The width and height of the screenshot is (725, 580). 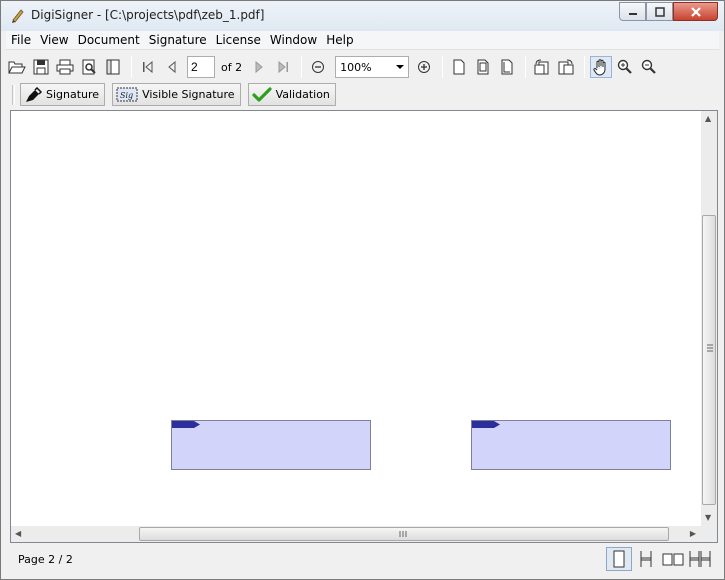 I want to click on zoom-out-button, so click(x=318, y=67).